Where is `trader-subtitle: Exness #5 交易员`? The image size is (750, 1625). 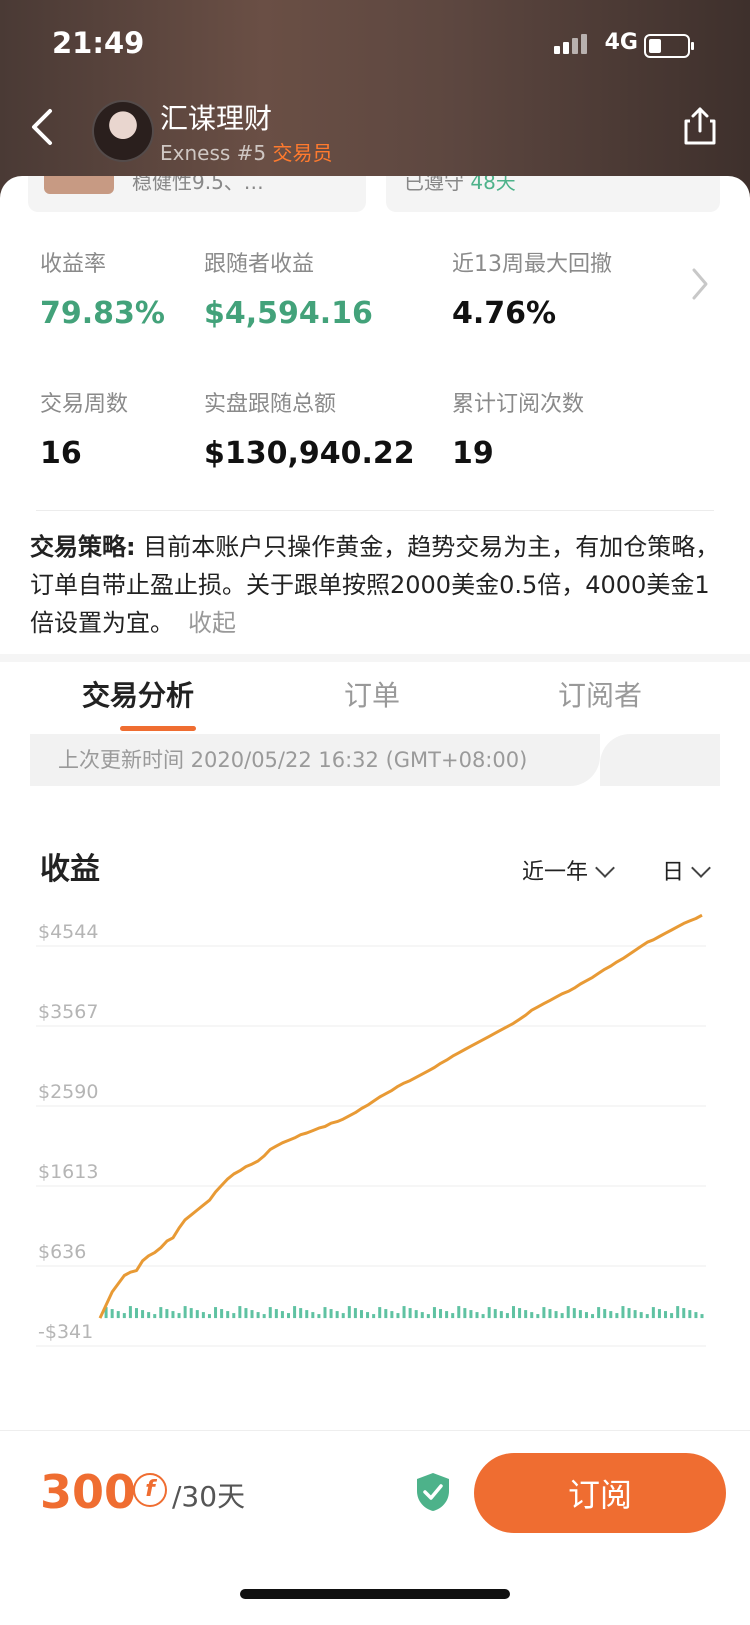
trader-subtitle: Exness #5 交易员 is located at coordinates (246, 151).